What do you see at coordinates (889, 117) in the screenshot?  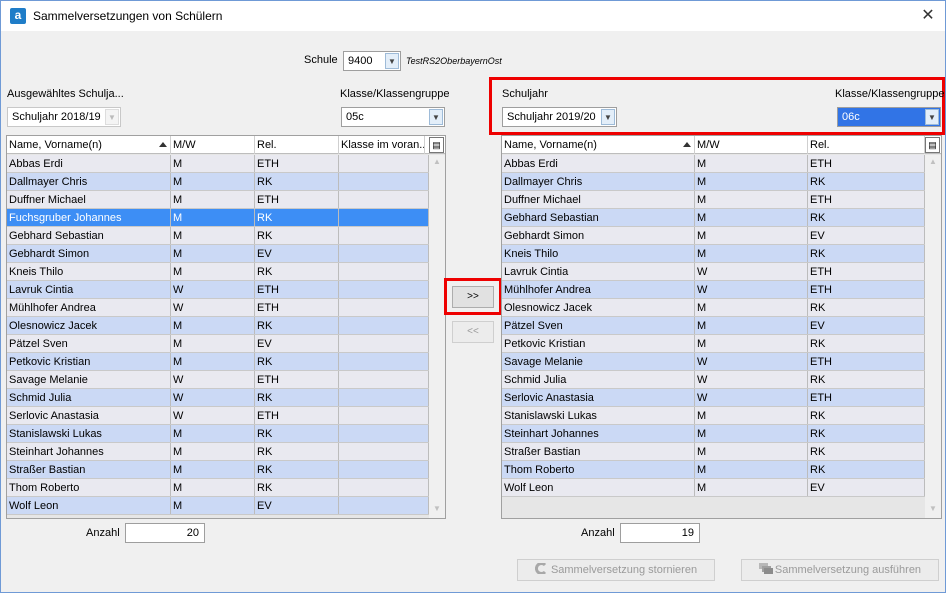 I see `right-class-select: 06c ▼` at bounding box center [889, 117].